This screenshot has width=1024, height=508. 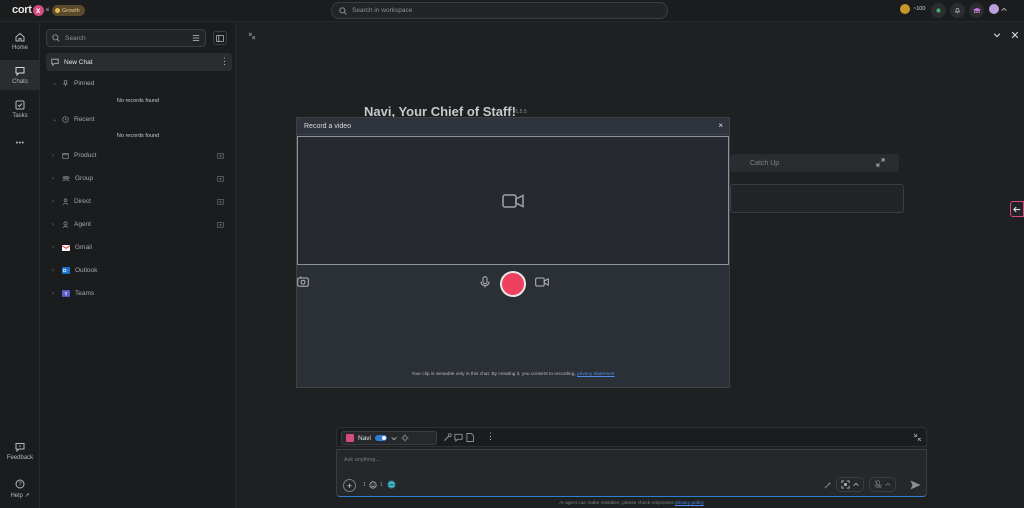 What do you see at coordinates (19, 48) in the screenshot?
I see `rail-label-home: Home` at bounding box center [19, 48].